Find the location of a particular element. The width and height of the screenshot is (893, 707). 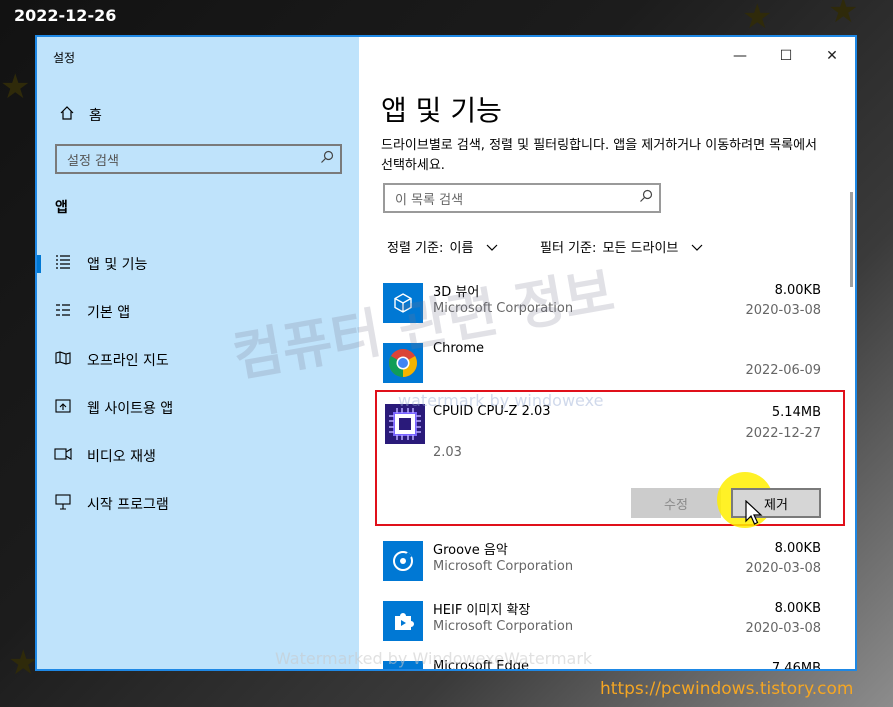

minimize-button: — is located at coordinates (740, 56).